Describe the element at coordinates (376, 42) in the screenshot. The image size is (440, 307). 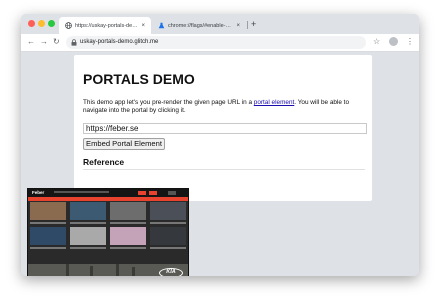
I see `bookmark-star-icon: ☆` at that location.